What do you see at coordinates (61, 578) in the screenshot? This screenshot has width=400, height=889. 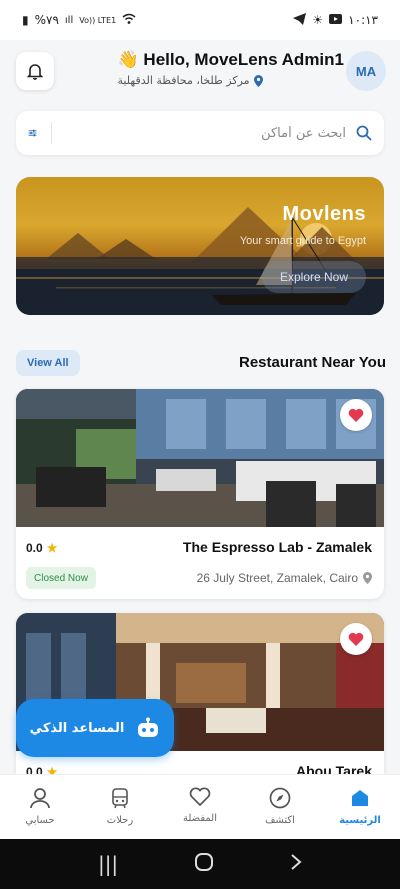 I see `status-badge: Closed Now` at bounding box center [61, 578].